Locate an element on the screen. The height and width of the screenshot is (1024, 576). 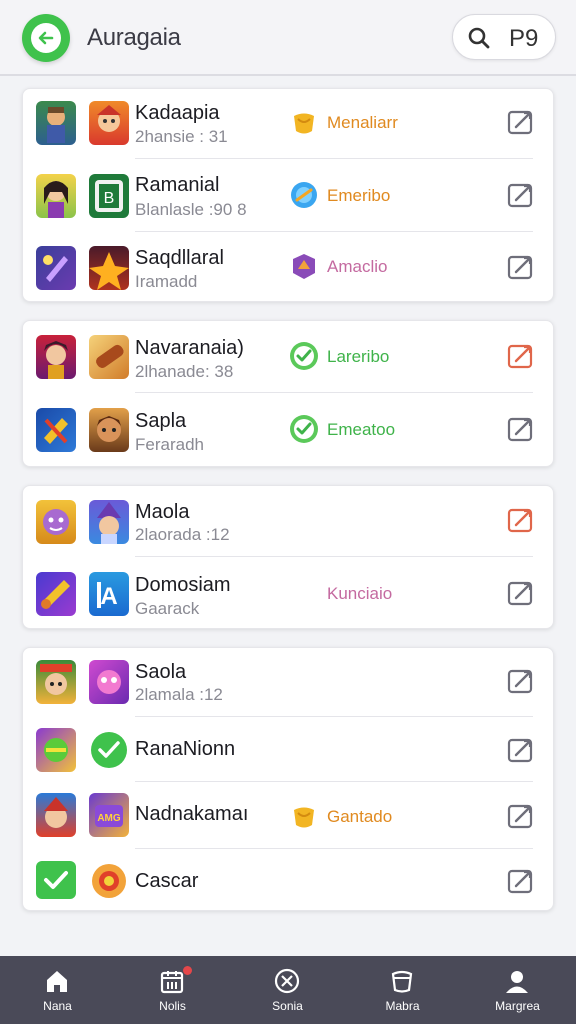
list-item: A Domosiam Gaarack Kunciaio is located at coordinates (288, 594).